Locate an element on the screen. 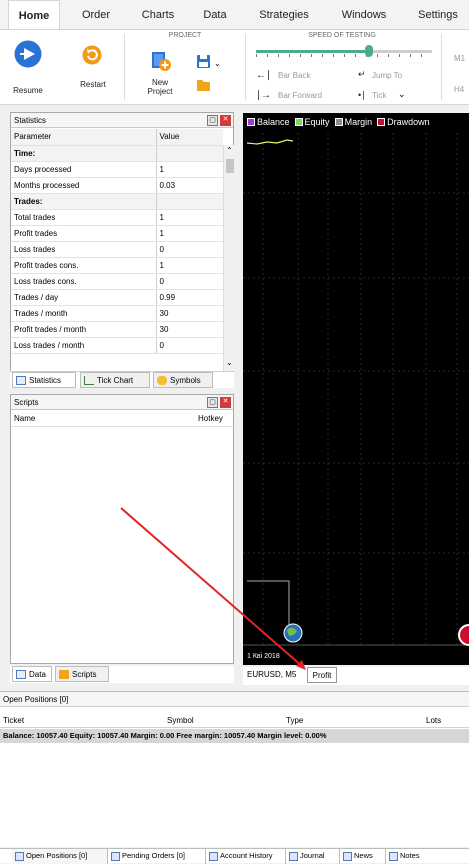 This screenshot has height=864, width=469. news-icon is located at coordinates (347, 856).